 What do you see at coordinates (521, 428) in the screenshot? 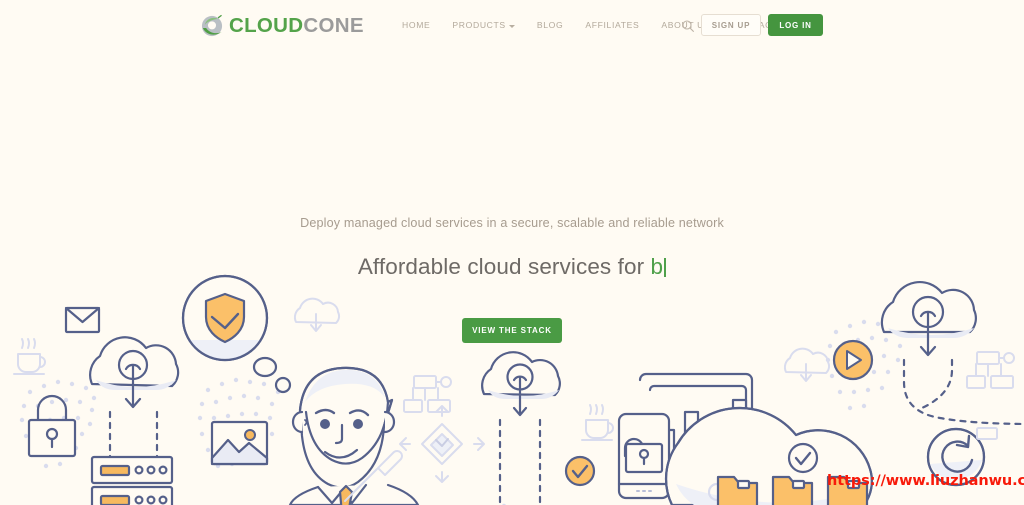
I see `upload-cloud-icon-center` at bounding box center [521, 428].